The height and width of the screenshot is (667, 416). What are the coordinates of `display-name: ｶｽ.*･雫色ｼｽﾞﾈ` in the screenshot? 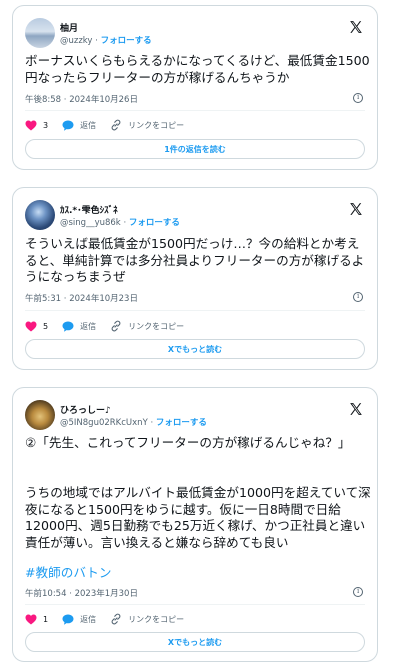 It's located at (89, 209).